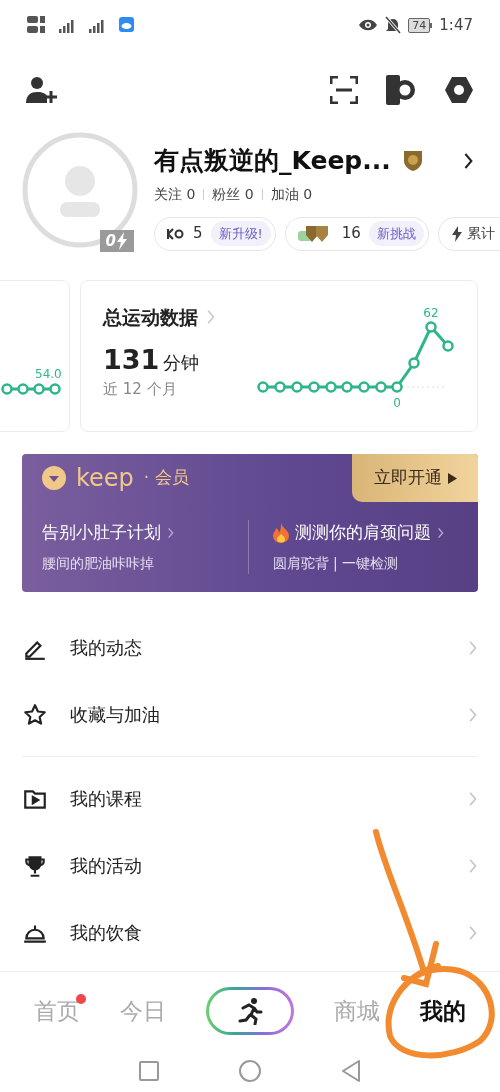  I want to click on stat-chip: 5 新升级!, so click(215, 233).